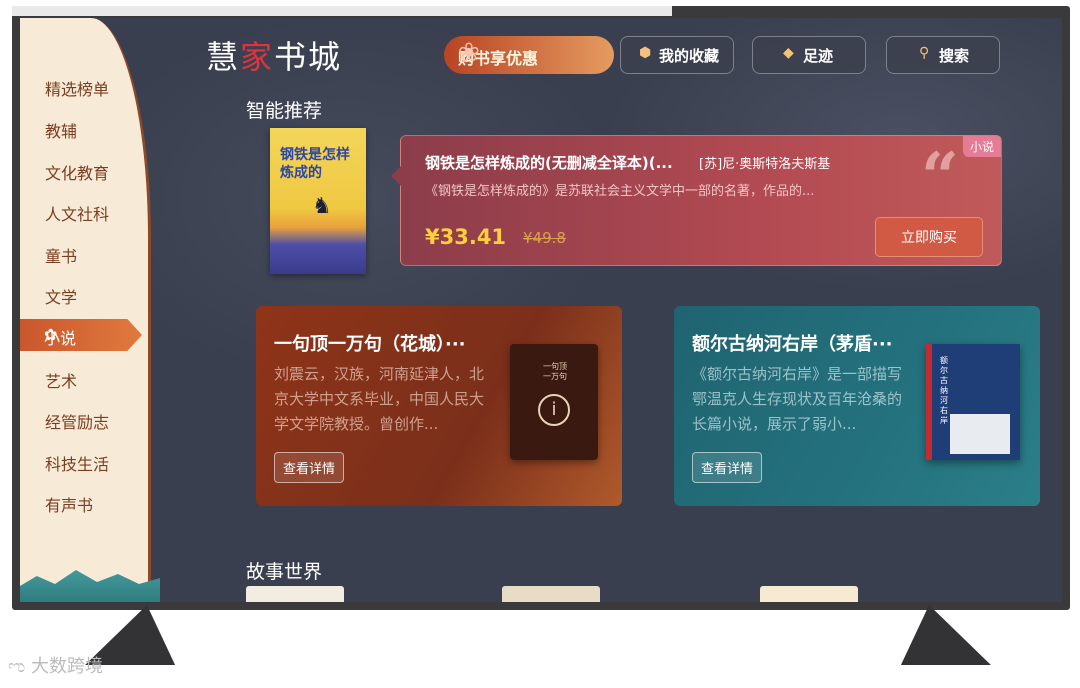  I want to click on search-label: 搜索, so click(954, 56).